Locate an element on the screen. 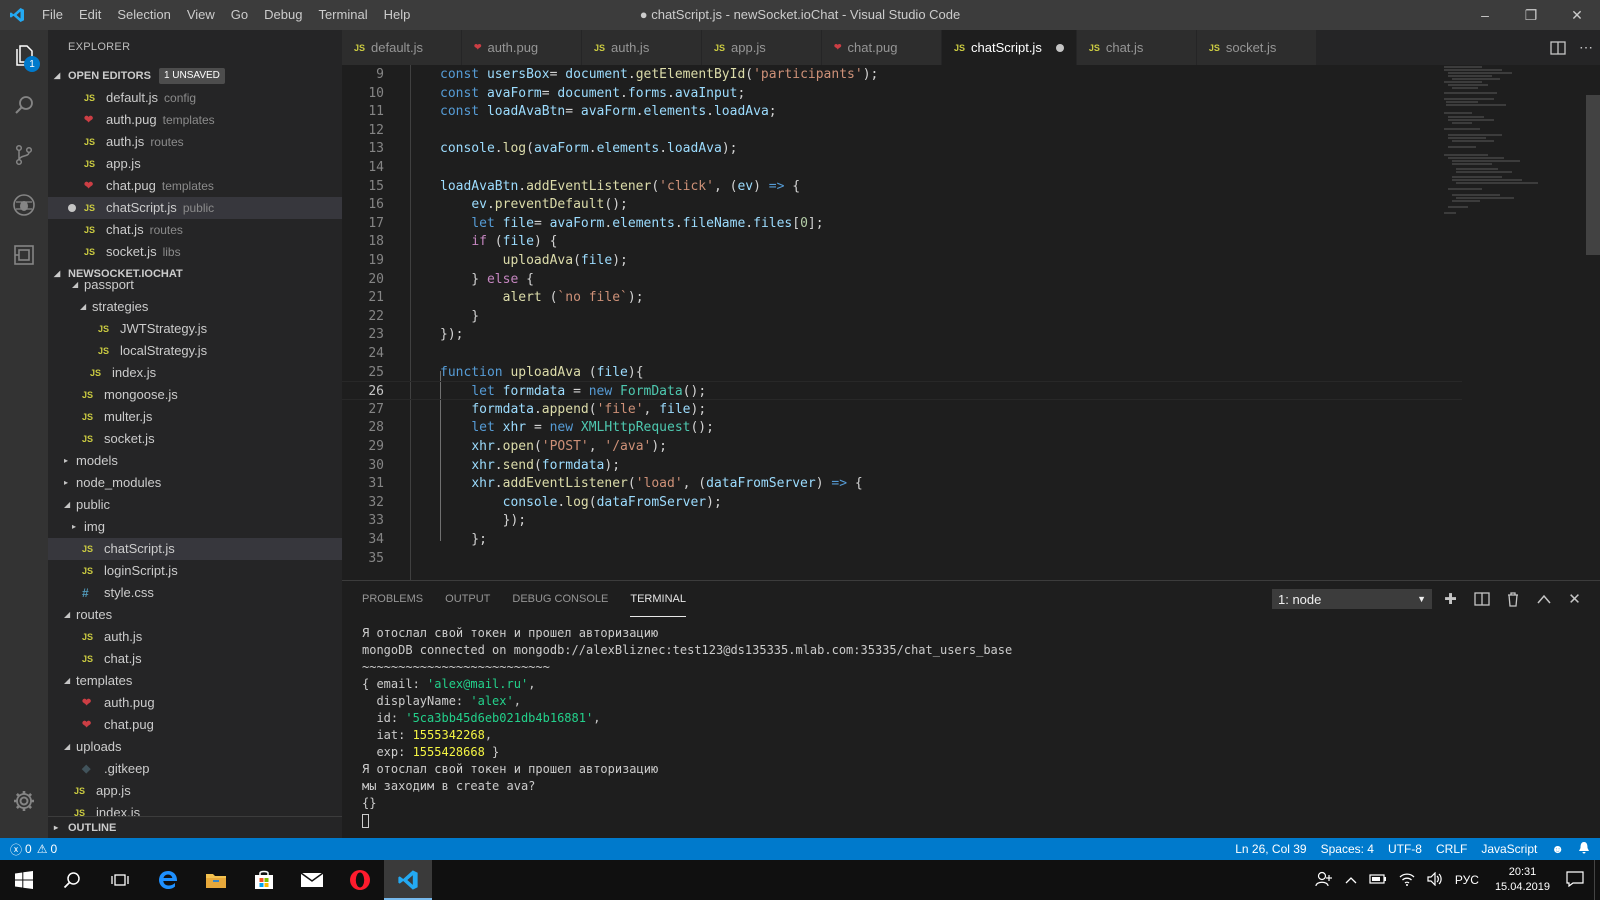 The height and width of the screenshot is (900, 1600). panel-tab-terminal: TERMINAL is located at coordinates (658, 599).